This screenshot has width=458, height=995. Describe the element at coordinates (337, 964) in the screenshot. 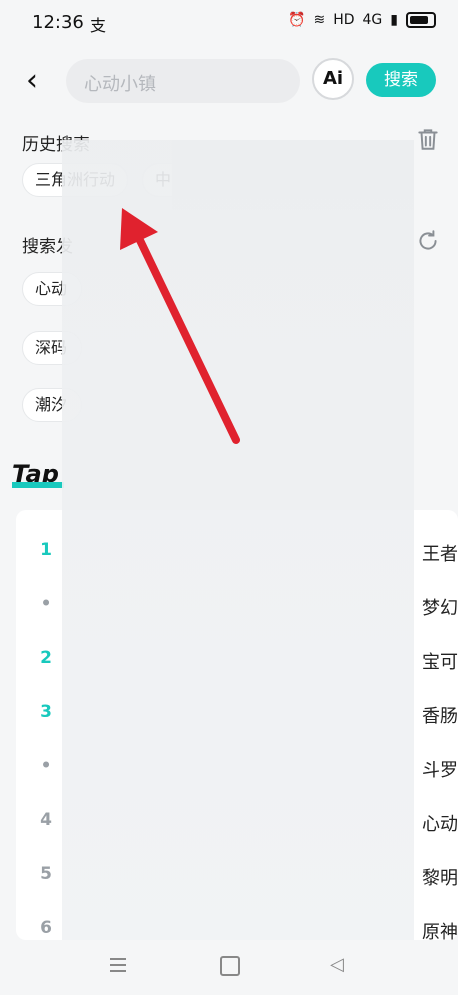

I see `back-nav-icon: ◁` at that location.